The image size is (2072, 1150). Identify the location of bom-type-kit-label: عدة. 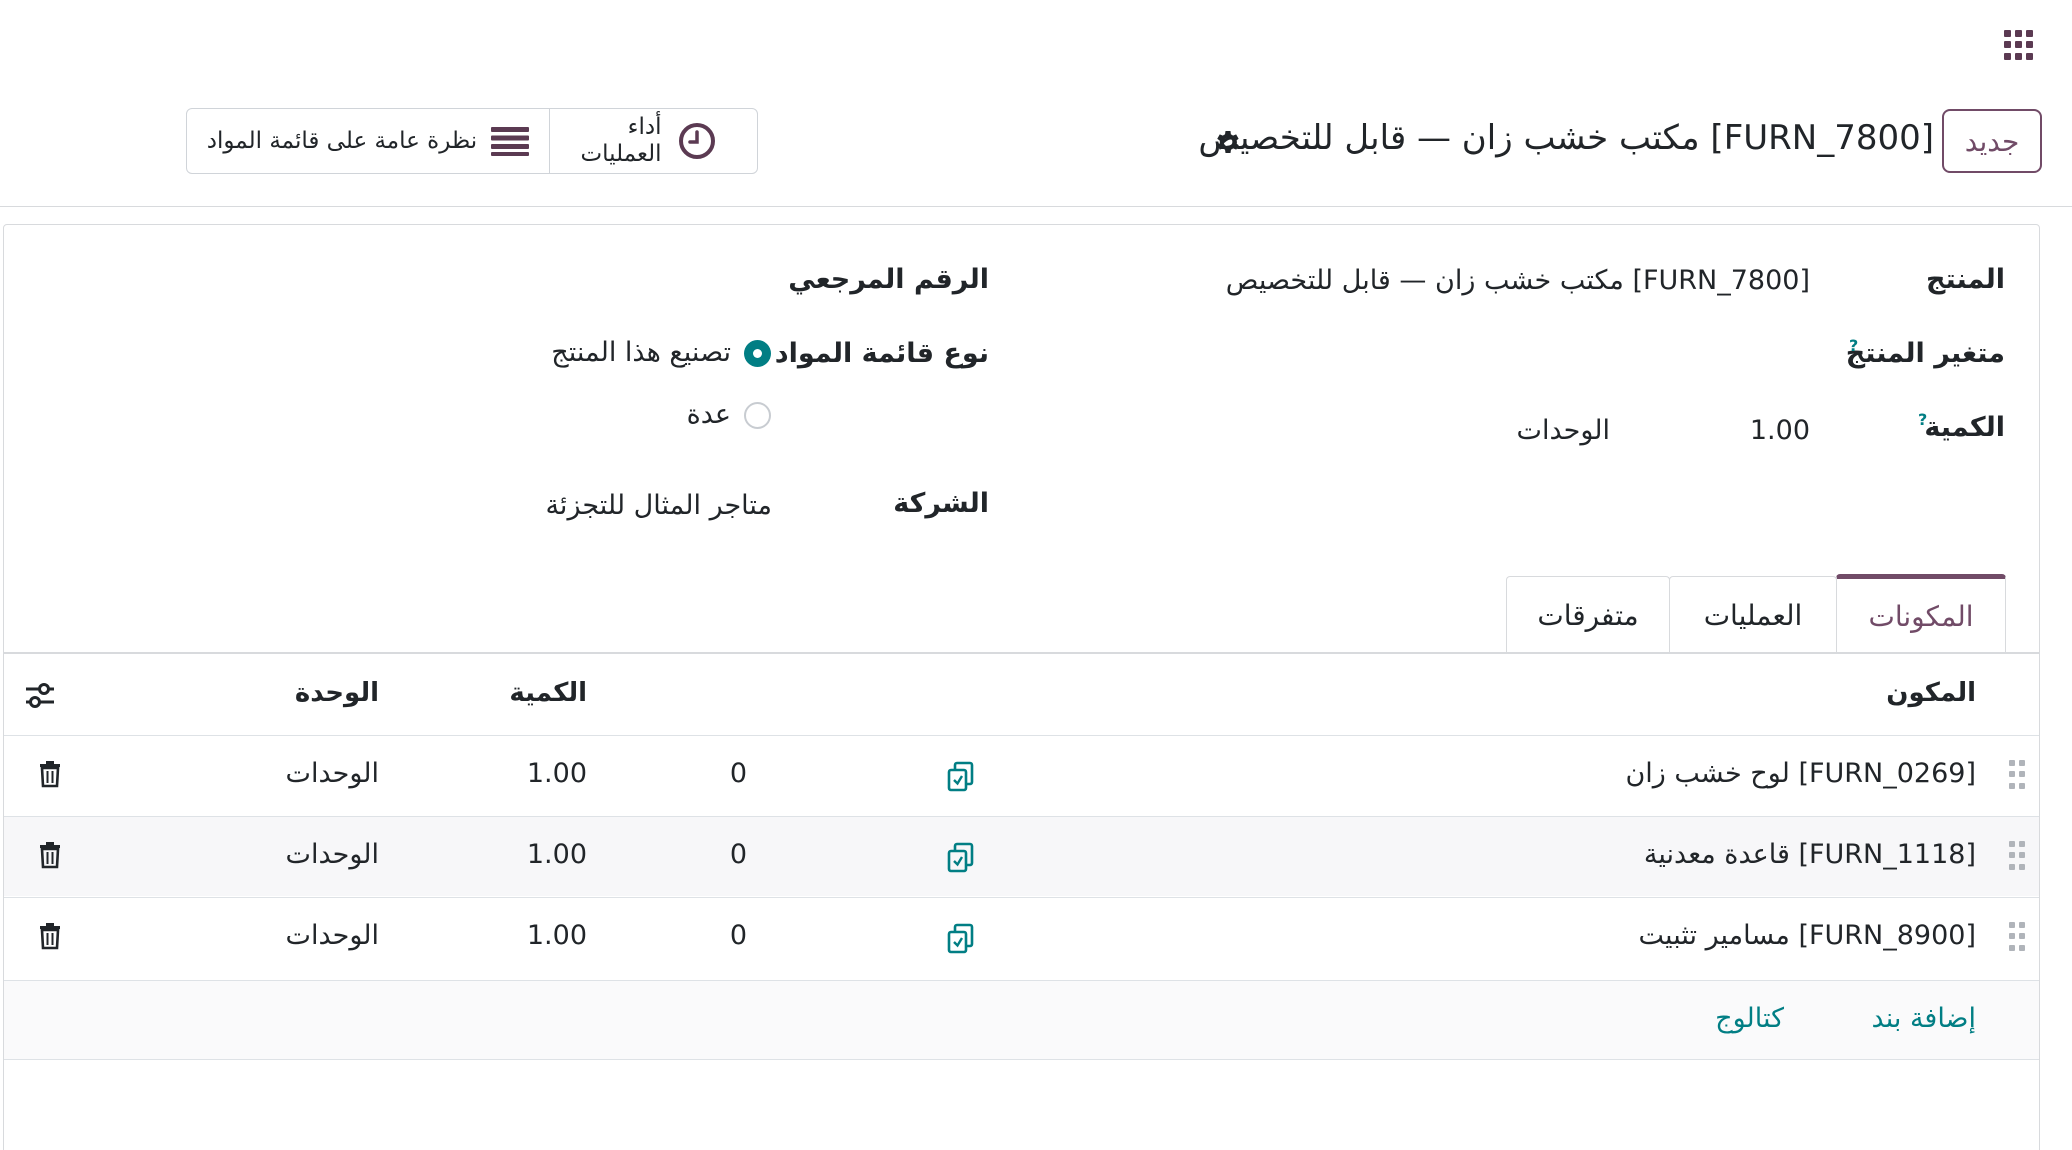
(709, 414).